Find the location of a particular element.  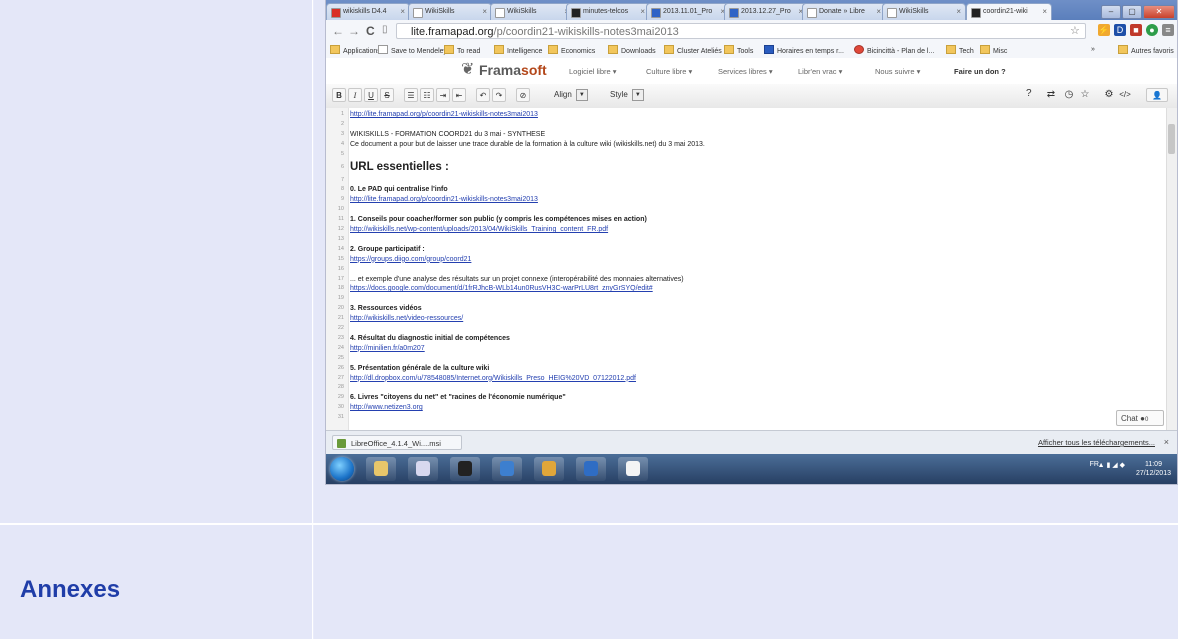

tab-6: 2013.12.27_Pro × is located at coordinates (766, 11).